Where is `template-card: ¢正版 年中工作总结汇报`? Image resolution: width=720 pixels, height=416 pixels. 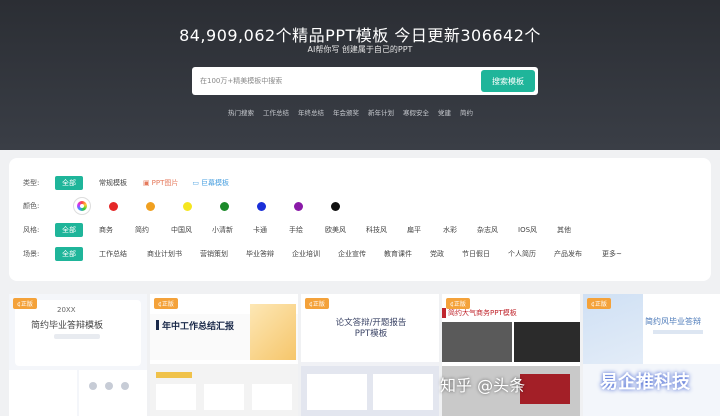
template-card: ¢正版 年中工作总结汇报 is located at coordinates (224, 355).